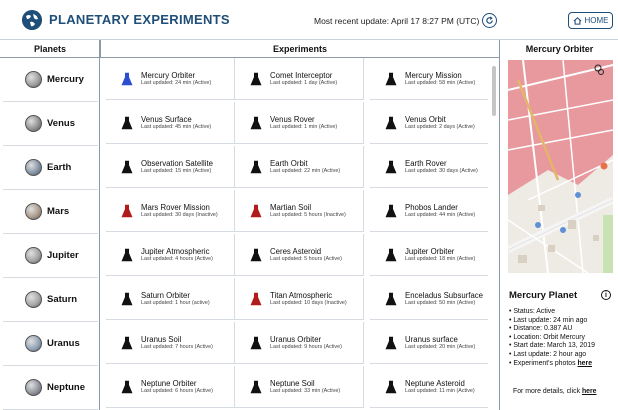  I want to click on experiment-status: Last updated: 5 hours (Inactive), so click(308, 215).